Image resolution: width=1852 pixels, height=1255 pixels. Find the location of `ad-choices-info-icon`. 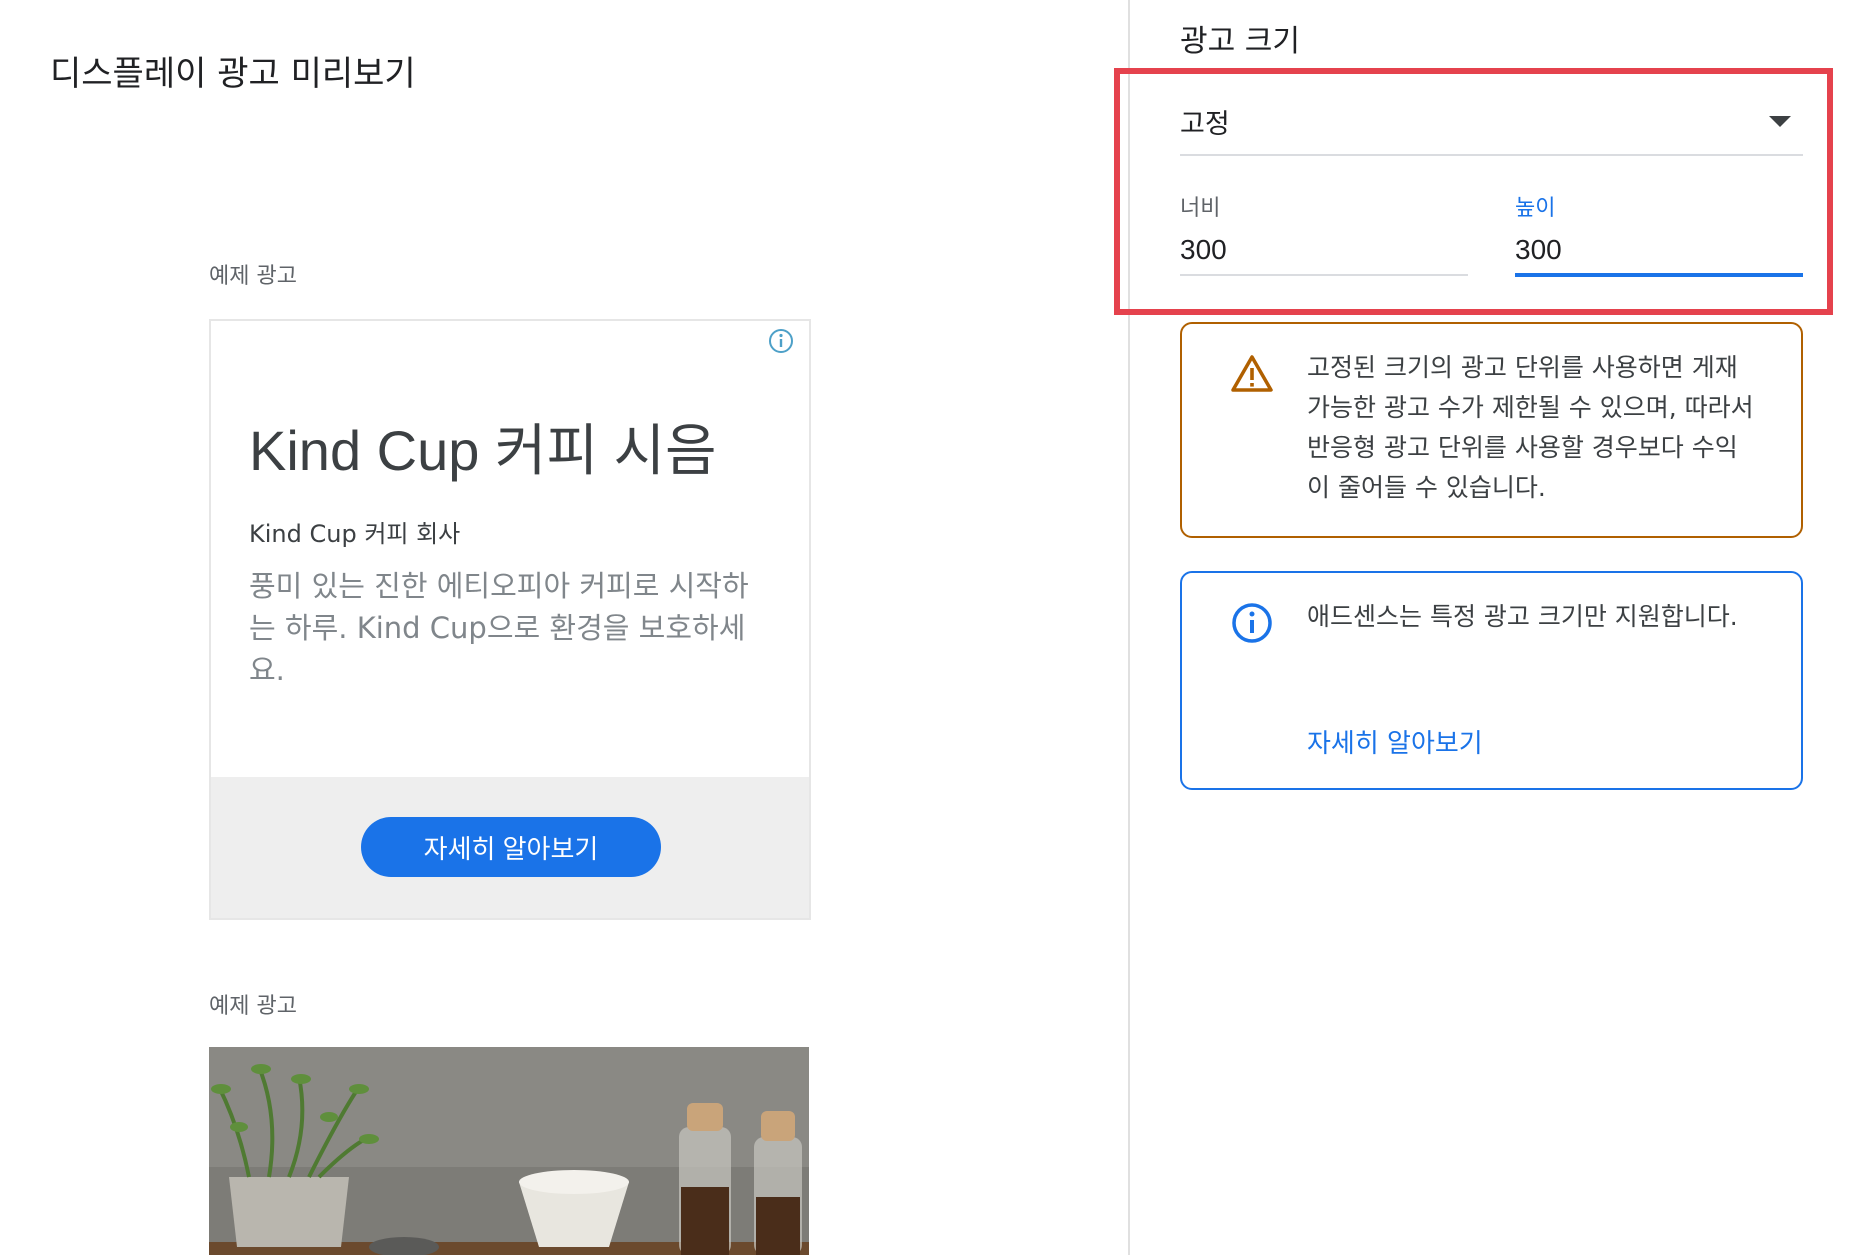

ad-choices-info-icon is located at coordinates (781, 341).